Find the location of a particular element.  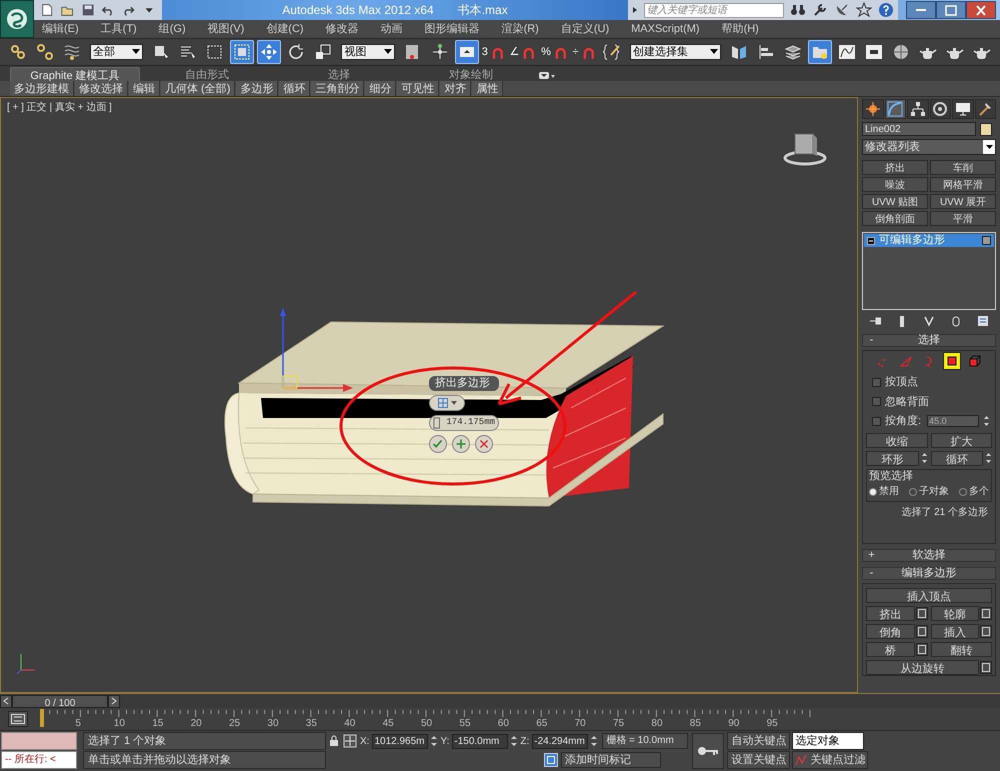

menu-item: 图形编辑器 is located at coordinates (452, 29).